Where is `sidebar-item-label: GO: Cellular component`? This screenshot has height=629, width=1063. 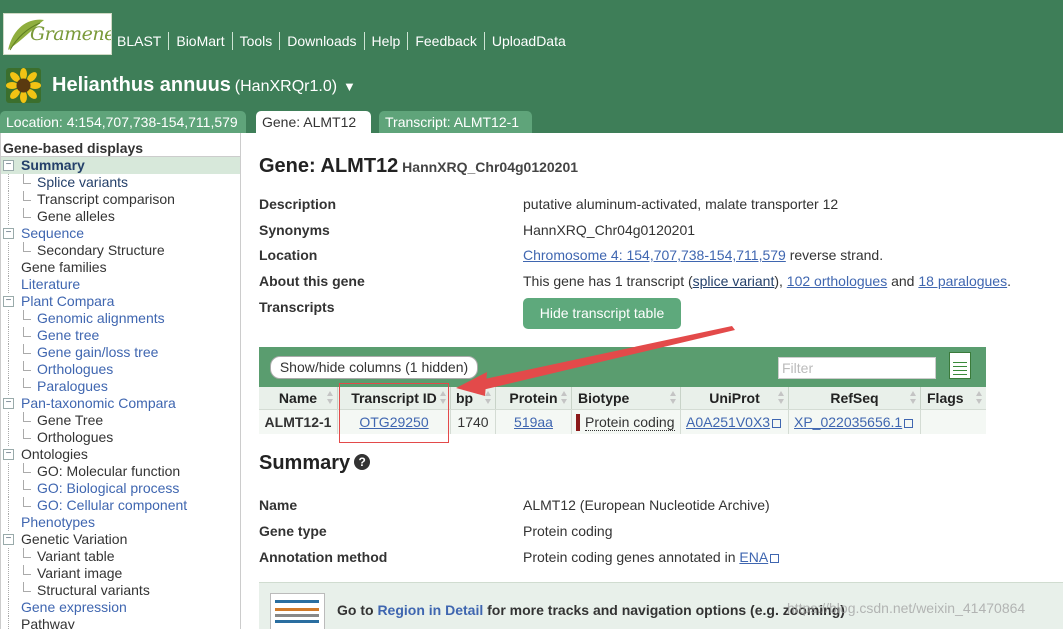
sidebar-item-label: GO: Cellular component is located at coordinates (112, 505).